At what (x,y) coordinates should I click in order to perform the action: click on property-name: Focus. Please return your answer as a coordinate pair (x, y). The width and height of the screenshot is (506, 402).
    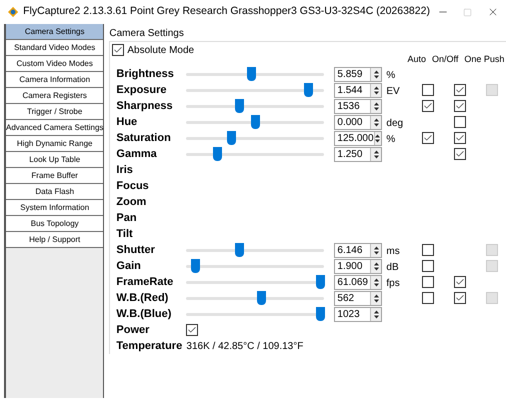
    Looking at the image, I should click on (133, 186).